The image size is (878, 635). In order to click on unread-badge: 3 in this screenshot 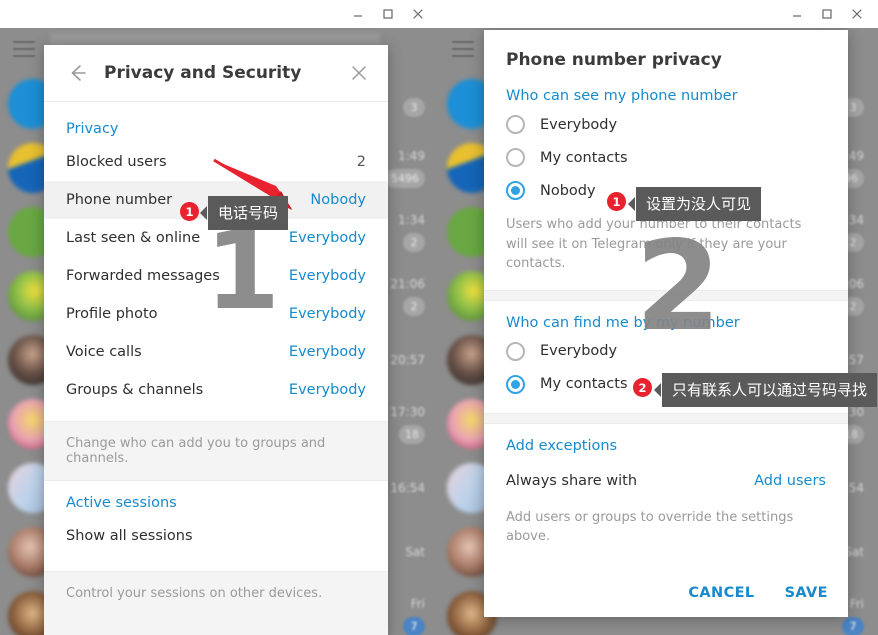, I will do `click(414, 107)`.